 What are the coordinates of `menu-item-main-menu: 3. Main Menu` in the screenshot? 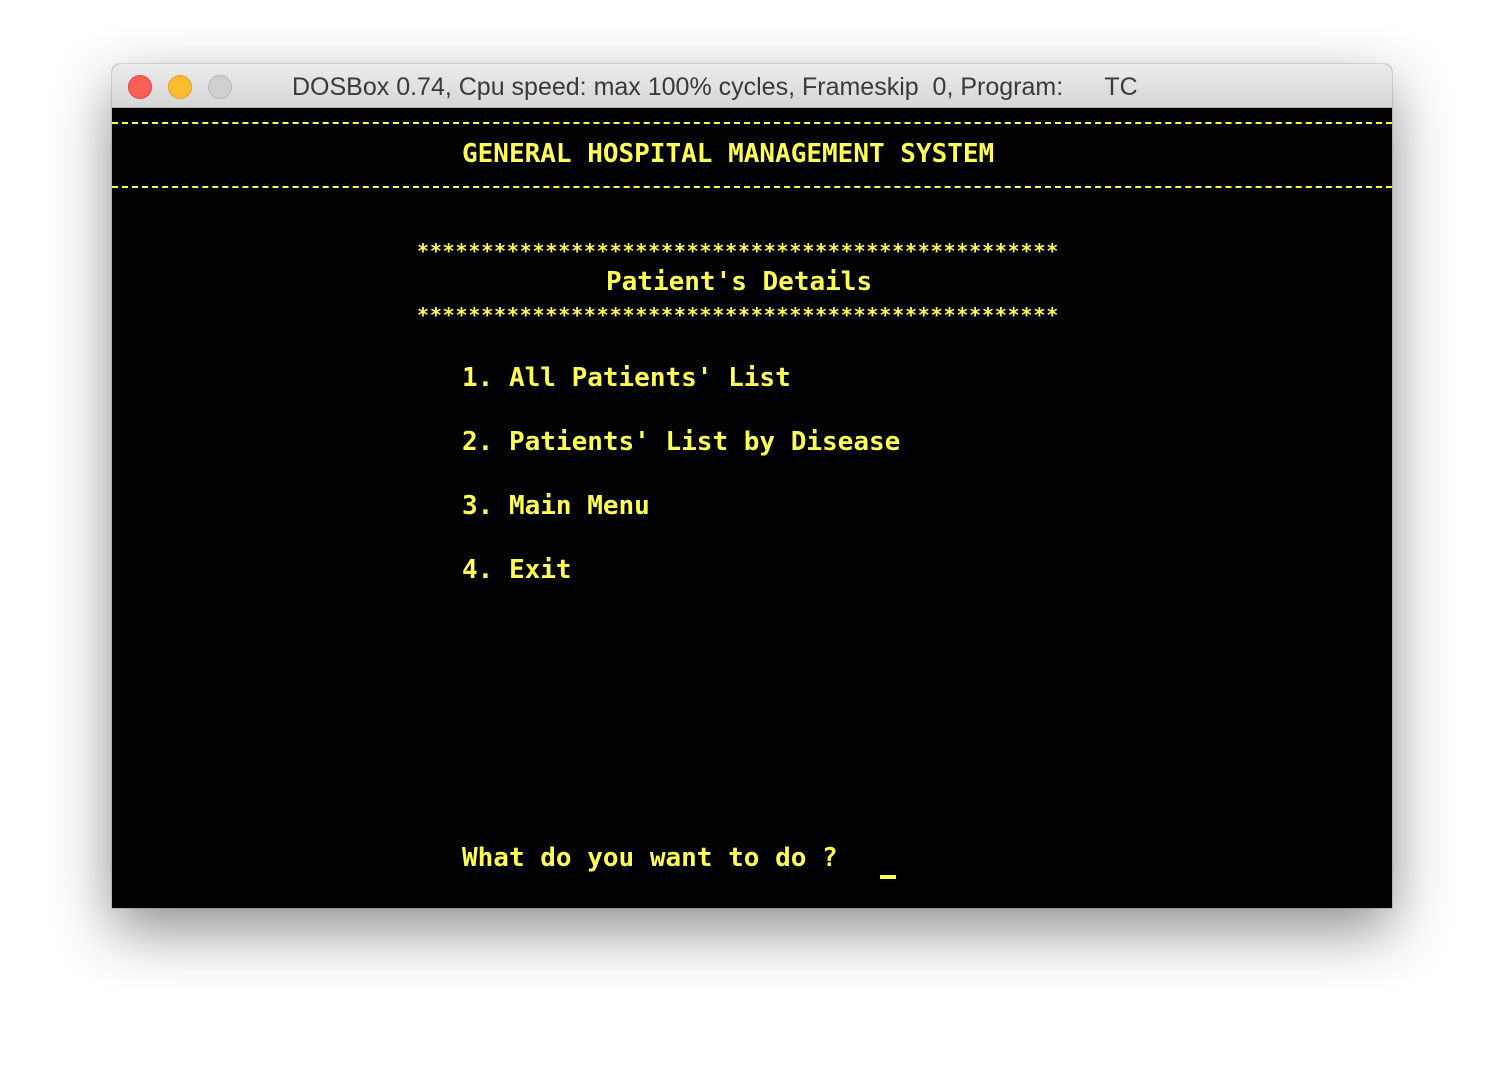 It's located at (556, 506).